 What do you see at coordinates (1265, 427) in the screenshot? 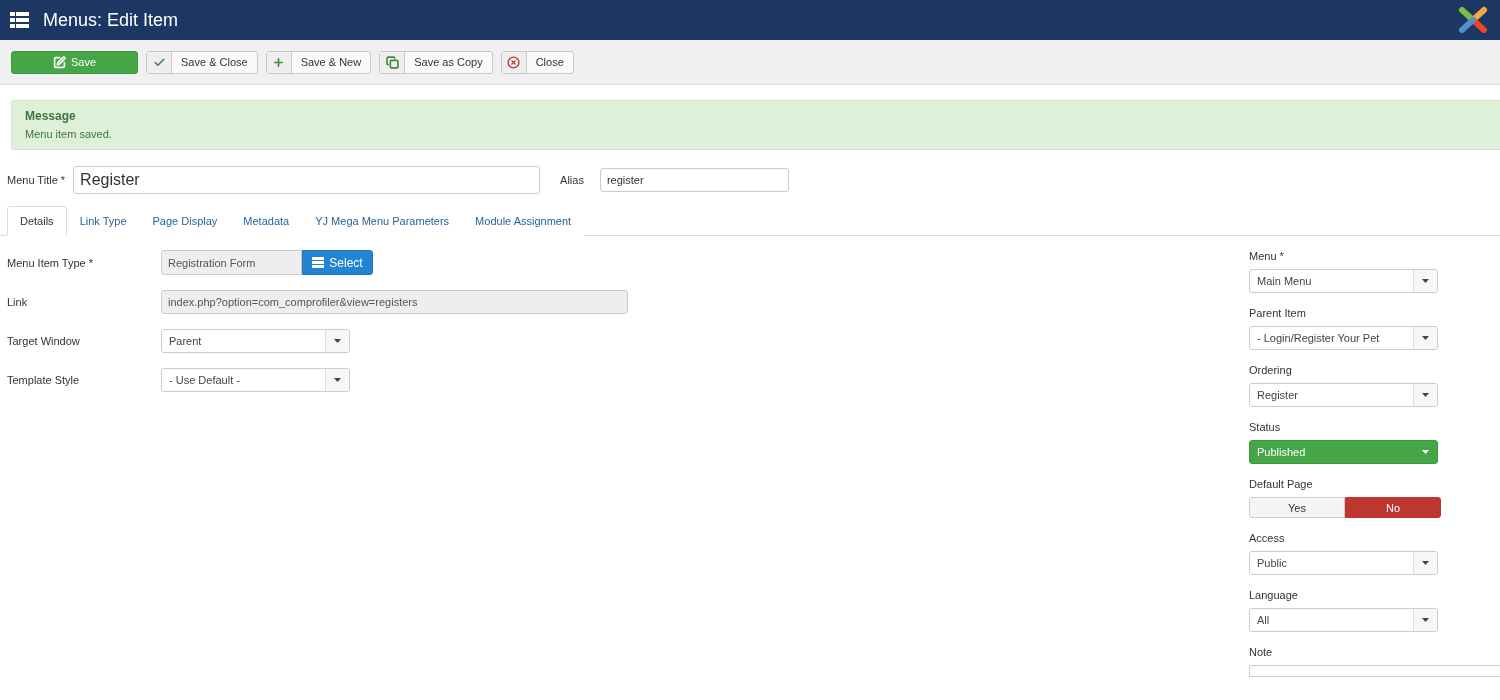
I see `field-label: Status` at bounding box center [1265, 427].